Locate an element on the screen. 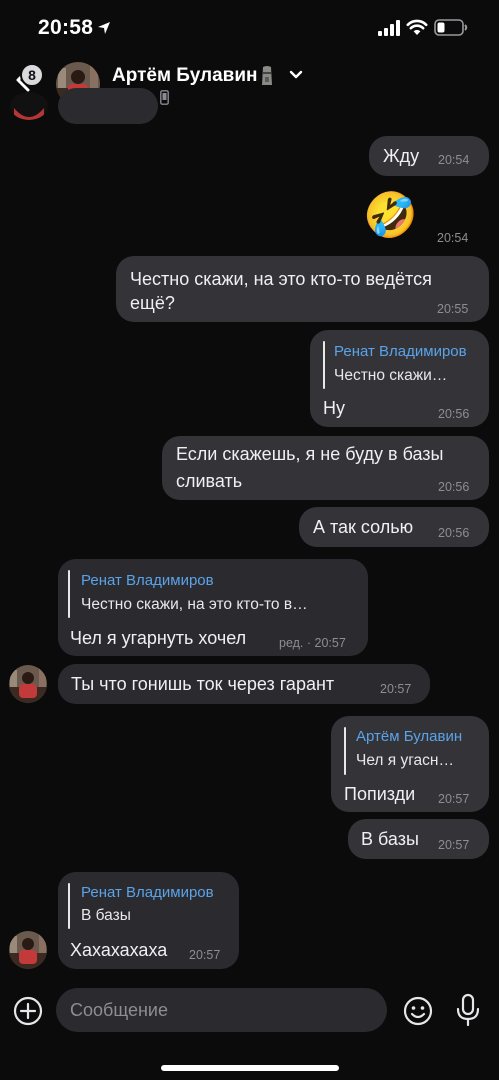  message-text-line: ещё? is located at coordinates (152, 303).